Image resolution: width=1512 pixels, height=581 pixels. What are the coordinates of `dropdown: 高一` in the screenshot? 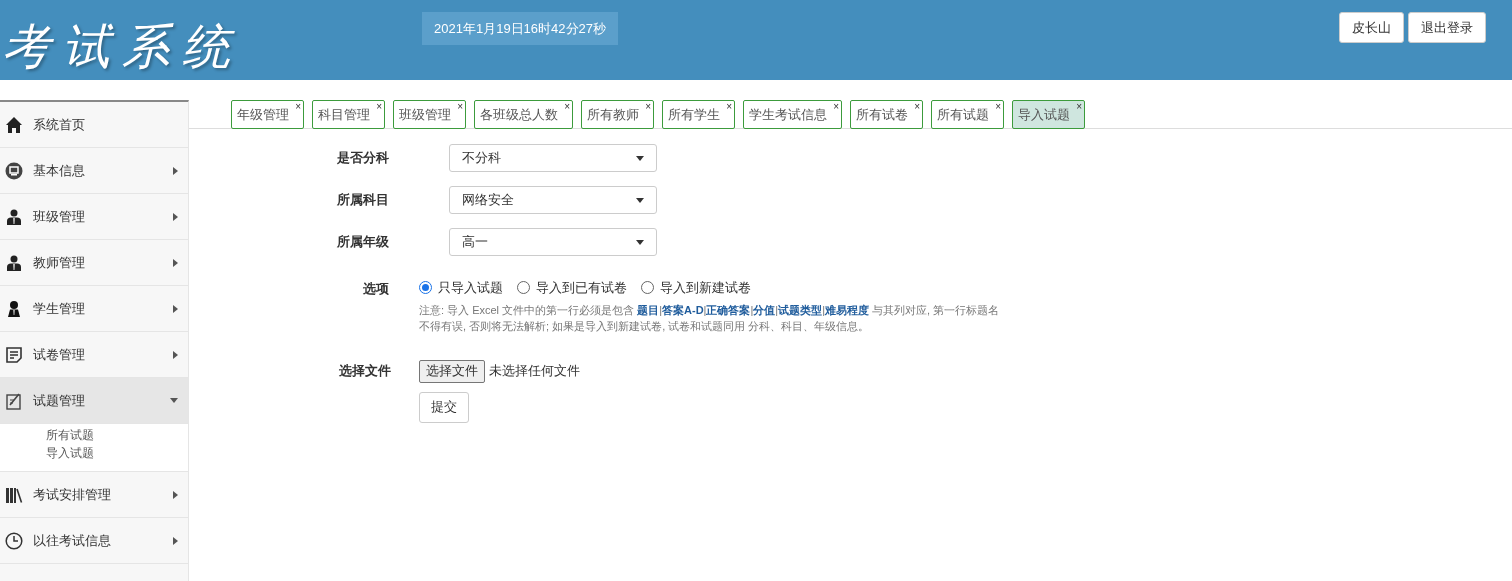 It's located at (553, 242).